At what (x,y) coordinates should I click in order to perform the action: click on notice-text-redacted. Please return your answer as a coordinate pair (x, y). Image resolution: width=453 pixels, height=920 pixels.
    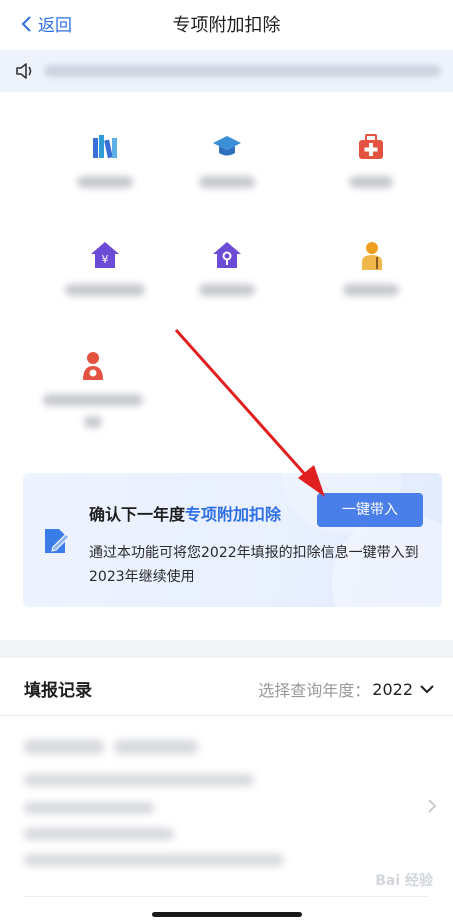
    Looking at the image, I should click on (242, 71).